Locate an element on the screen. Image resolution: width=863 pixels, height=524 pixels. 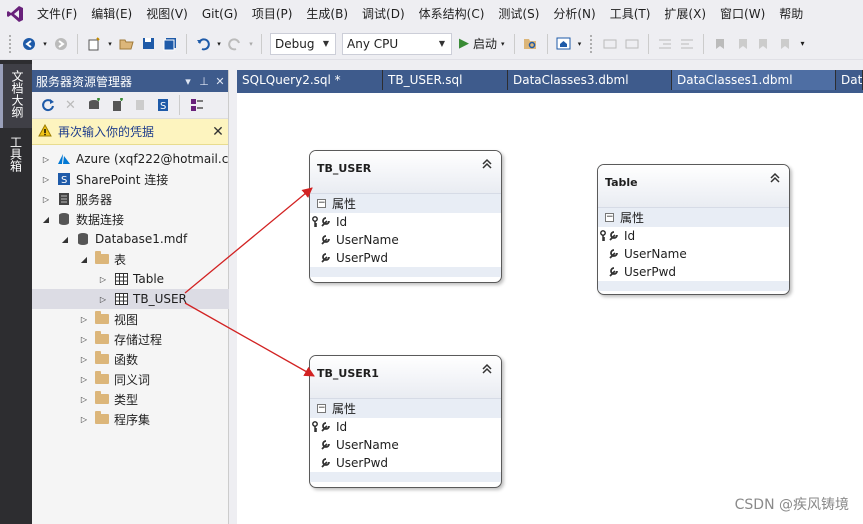
entity-class-box: TB_USER1 − 属性 Id UserName UserPwd is located at coordinates (405, 421).